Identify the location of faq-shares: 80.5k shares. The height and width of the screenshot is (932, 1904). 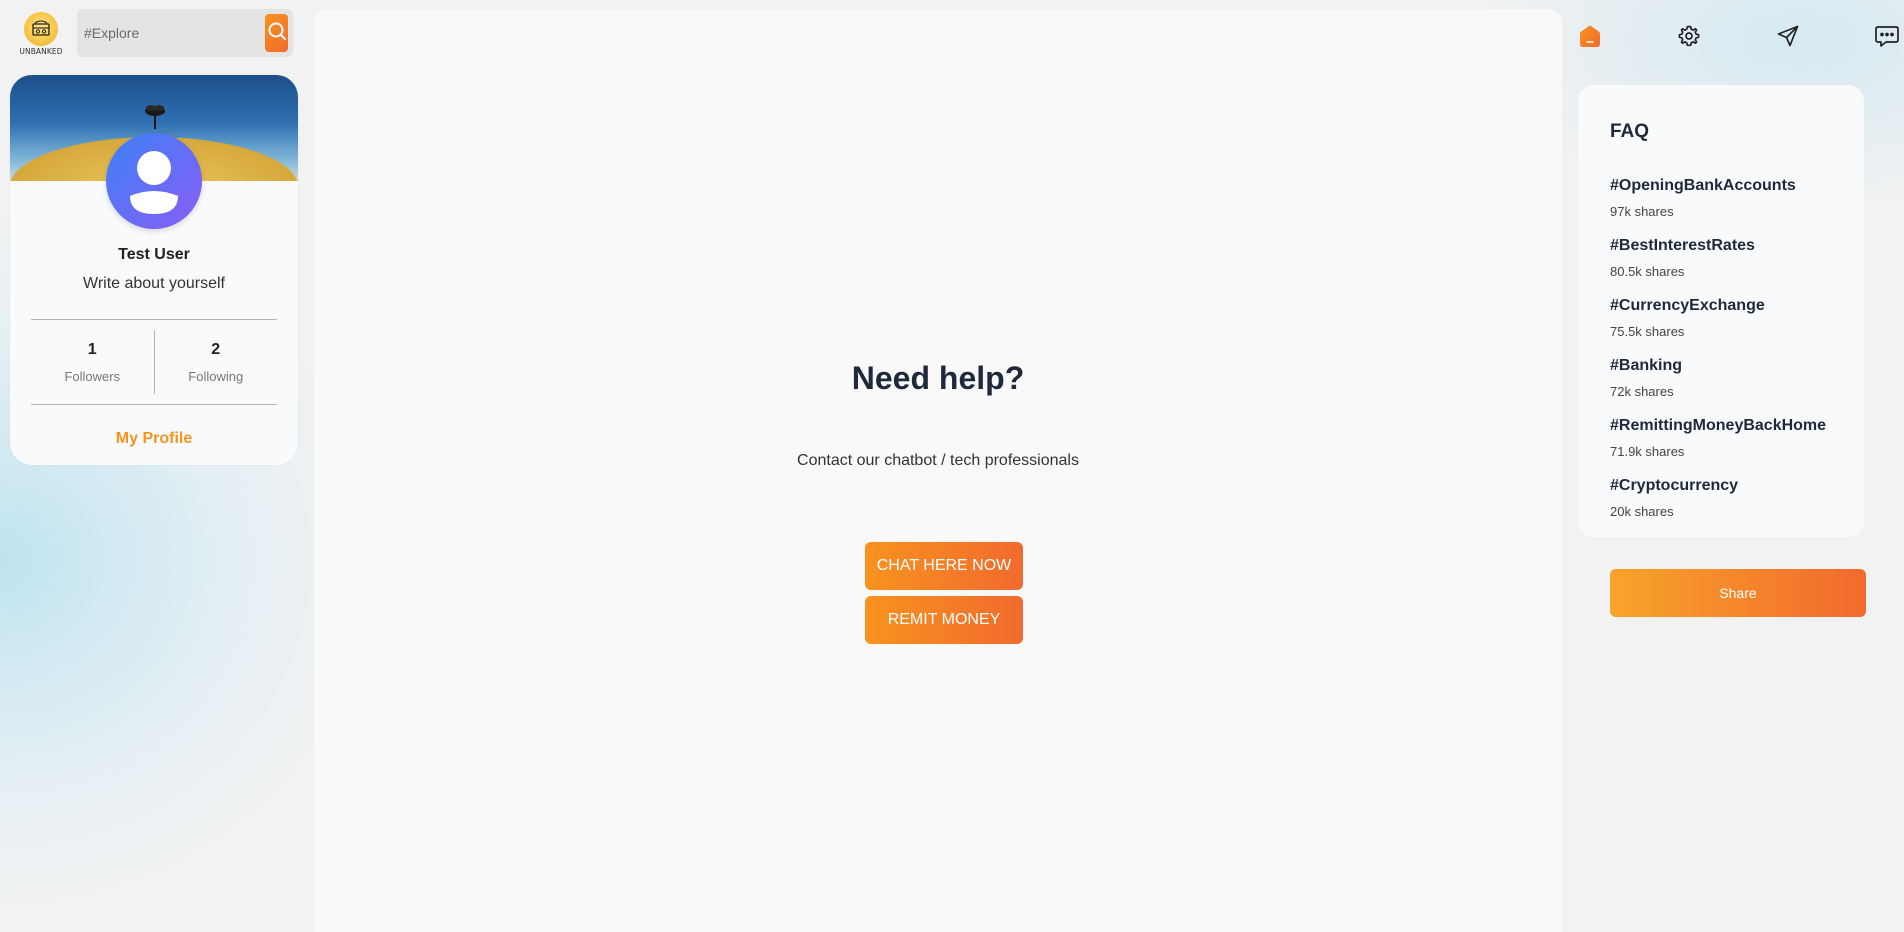
(1647, 271).